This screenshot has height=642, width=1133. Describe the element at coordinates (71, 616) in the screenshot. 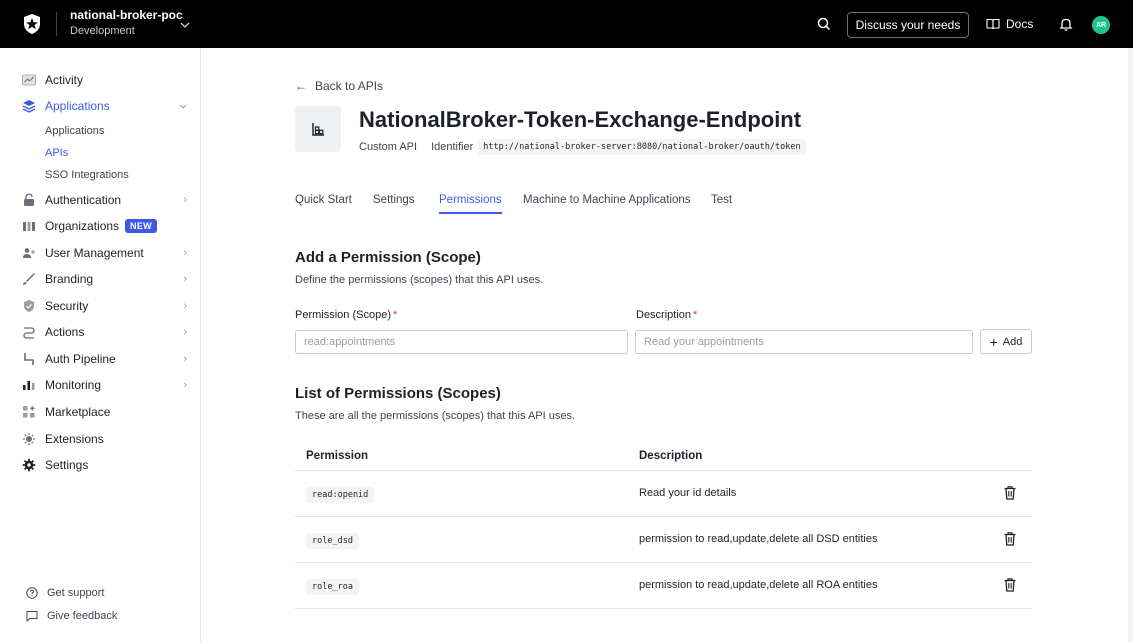

I see `give-feedback-link: Give feedback` at that location.